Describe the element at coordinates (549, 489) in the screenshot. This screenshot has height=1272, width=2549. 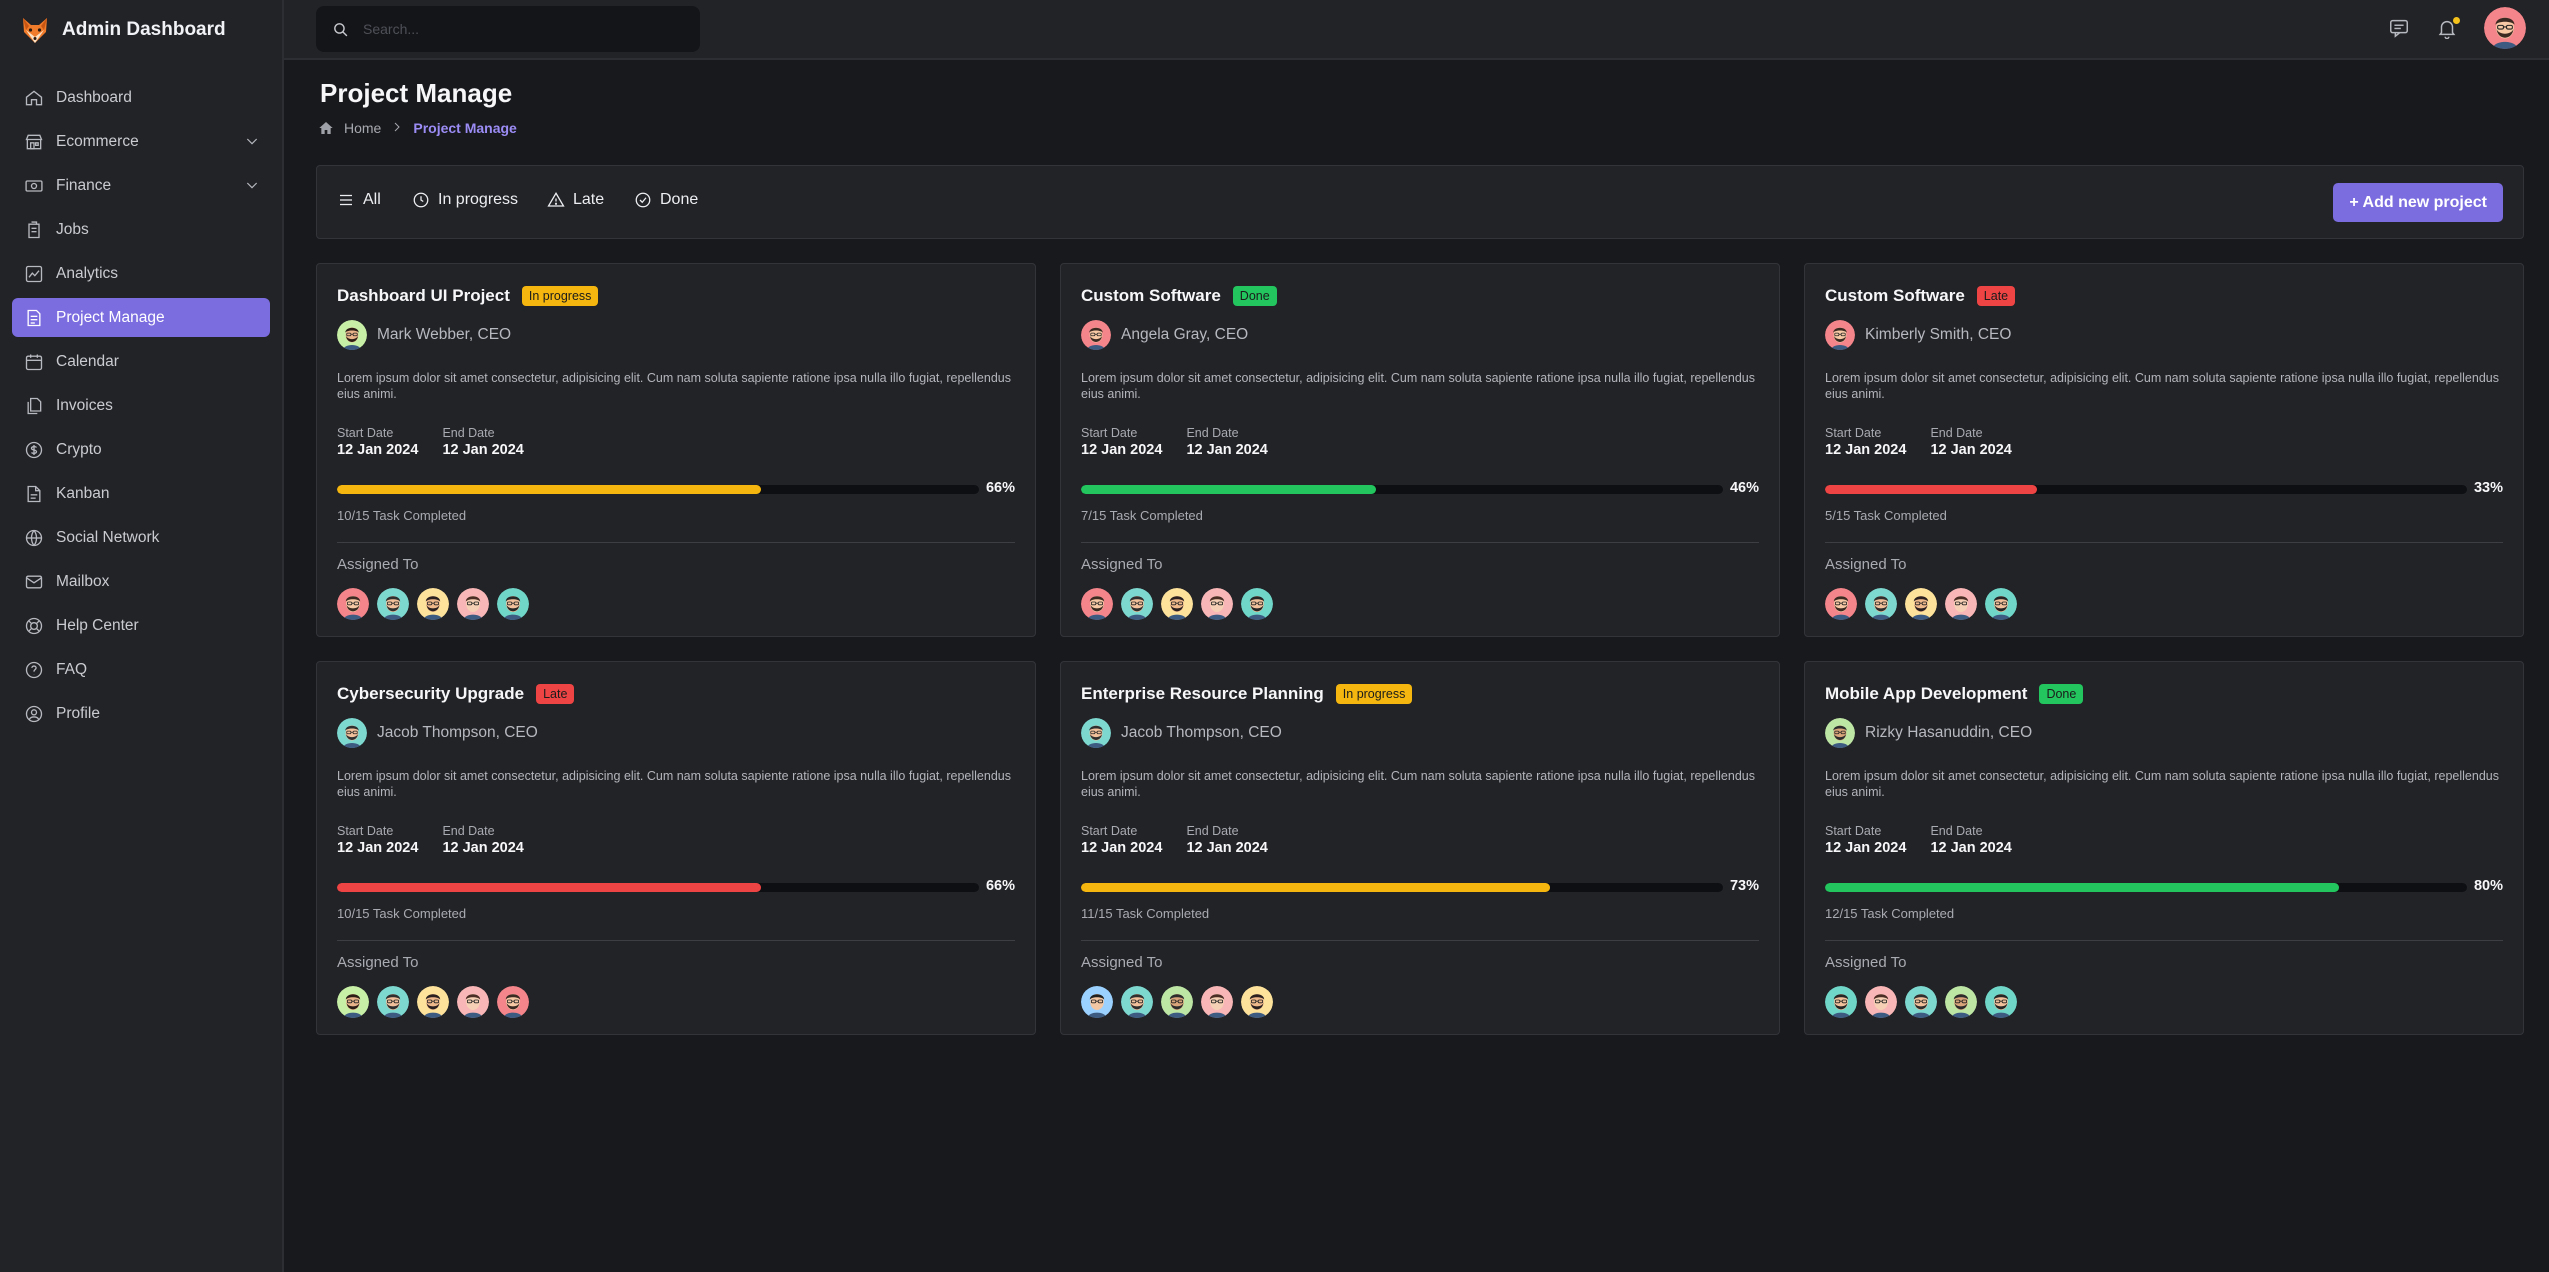
I see `progress-fill` at that location.